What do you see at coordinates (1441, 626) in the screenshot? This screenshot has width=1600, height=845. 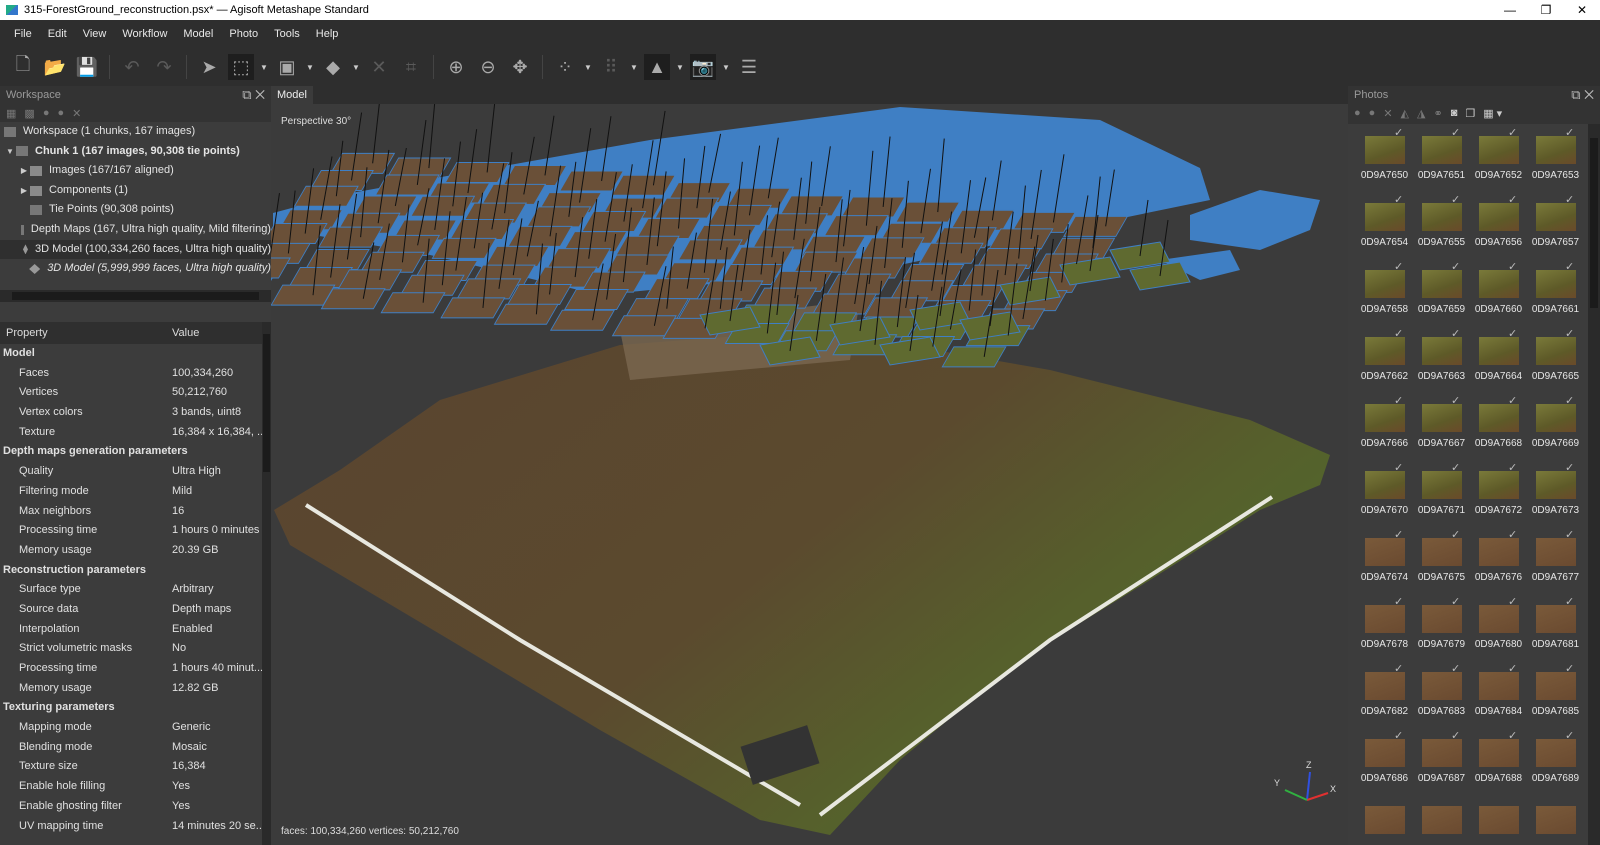 I see `photo-thumbnail: ✓ 0D9A7679` at bounding box center [1441, 626].